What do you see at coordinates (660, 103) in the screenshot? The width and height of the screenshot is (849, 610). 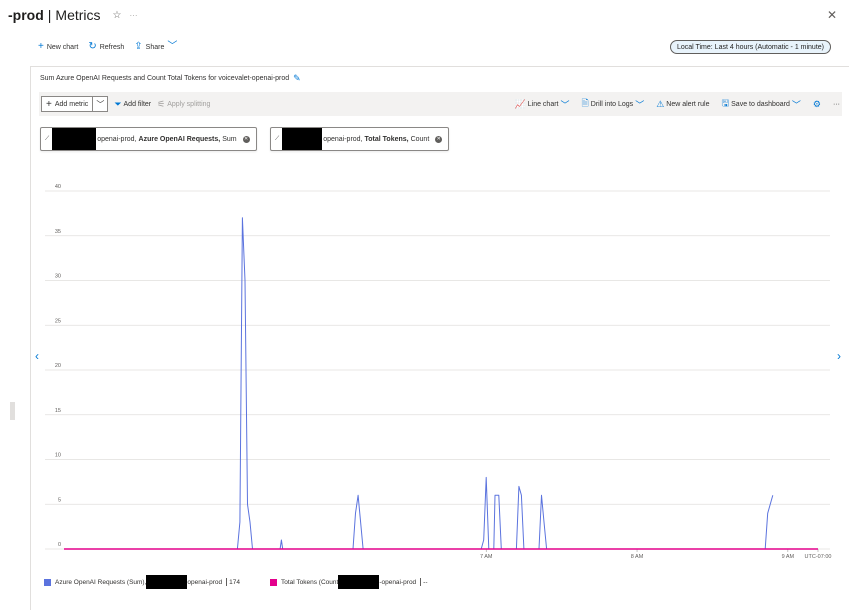 I see `alert-icon: ⚠` at bounding box center [660, 103].